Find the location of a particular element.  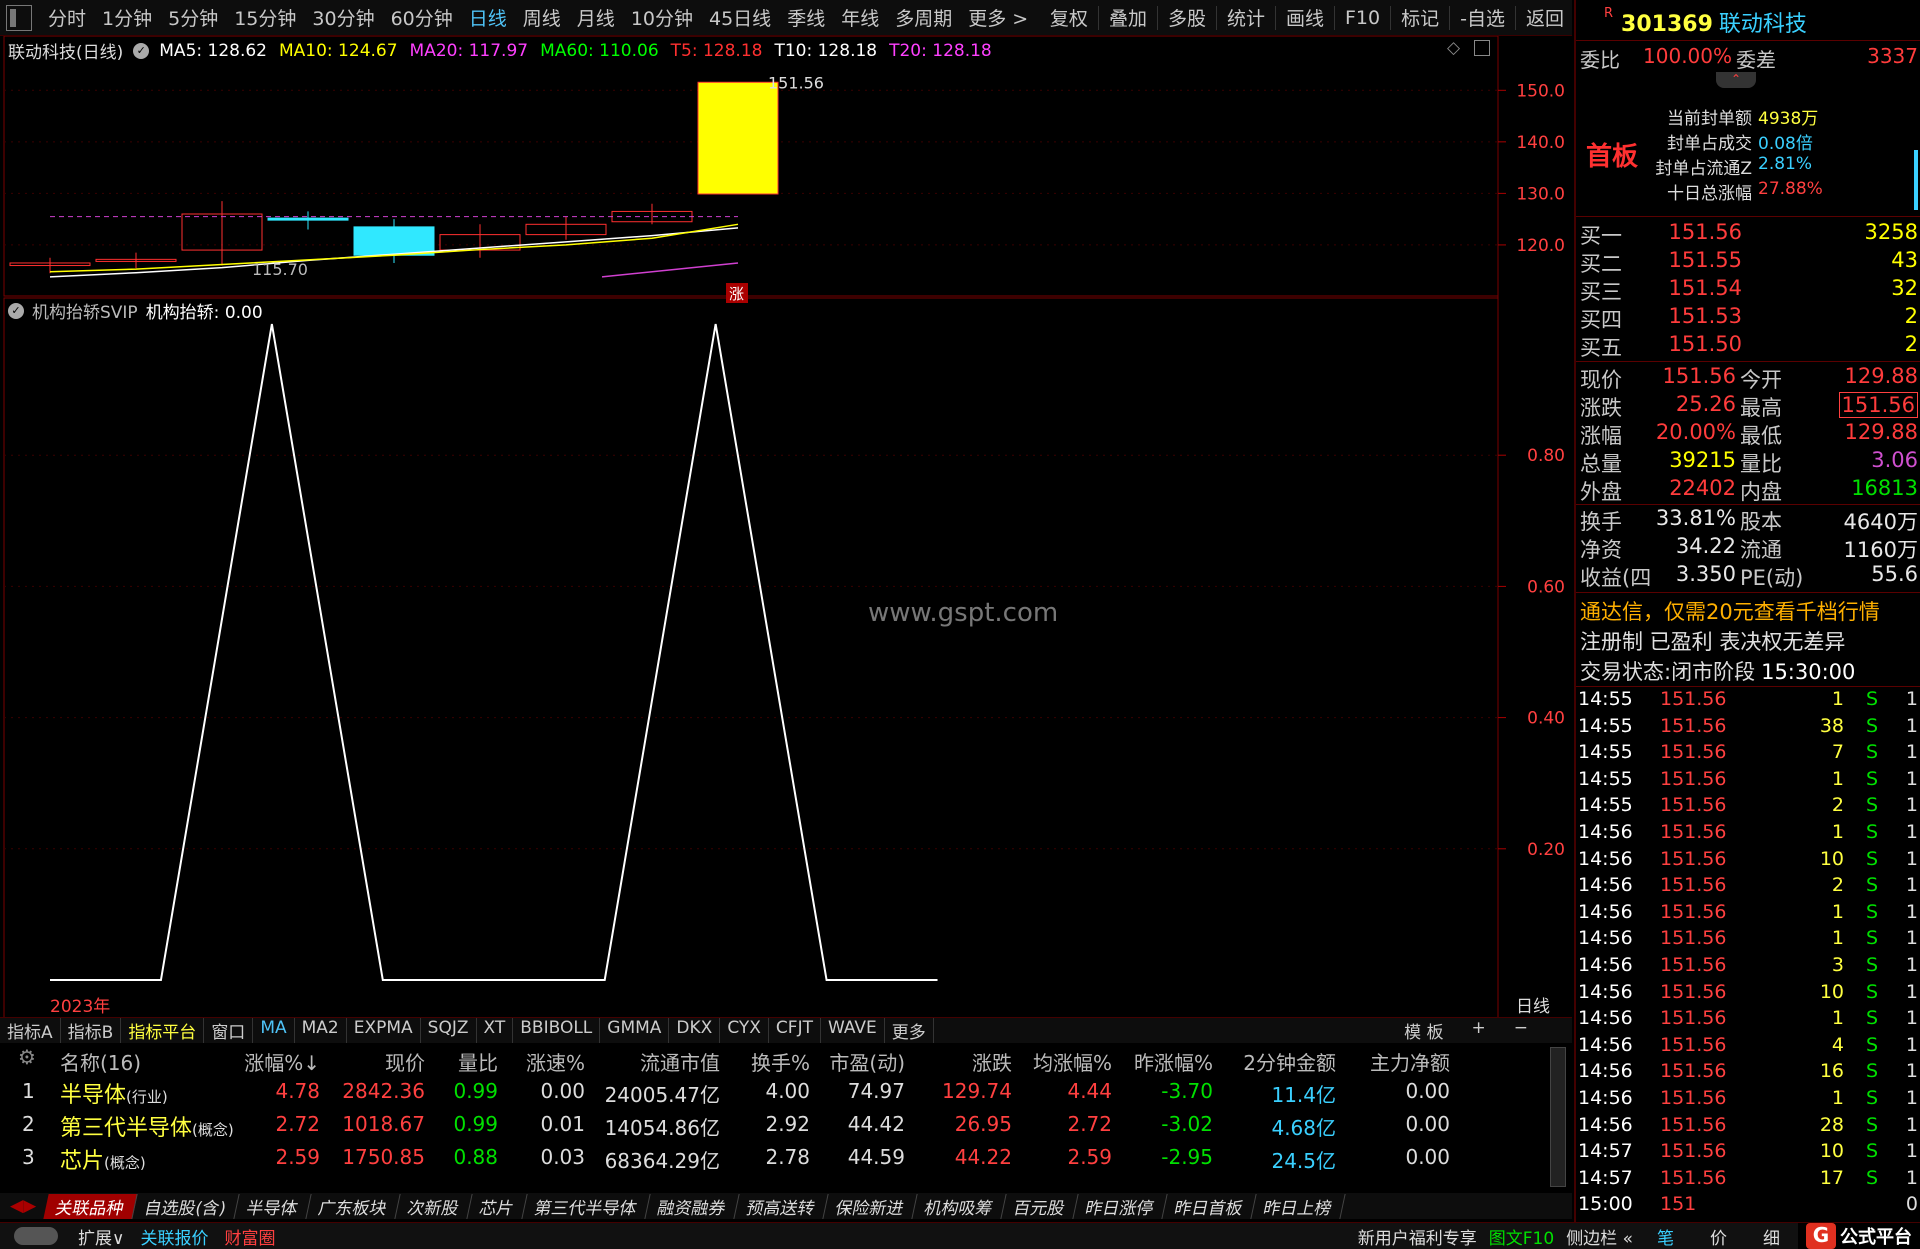

scroll-left-icon: ◀▶ is located at coordinates (23, 1206).